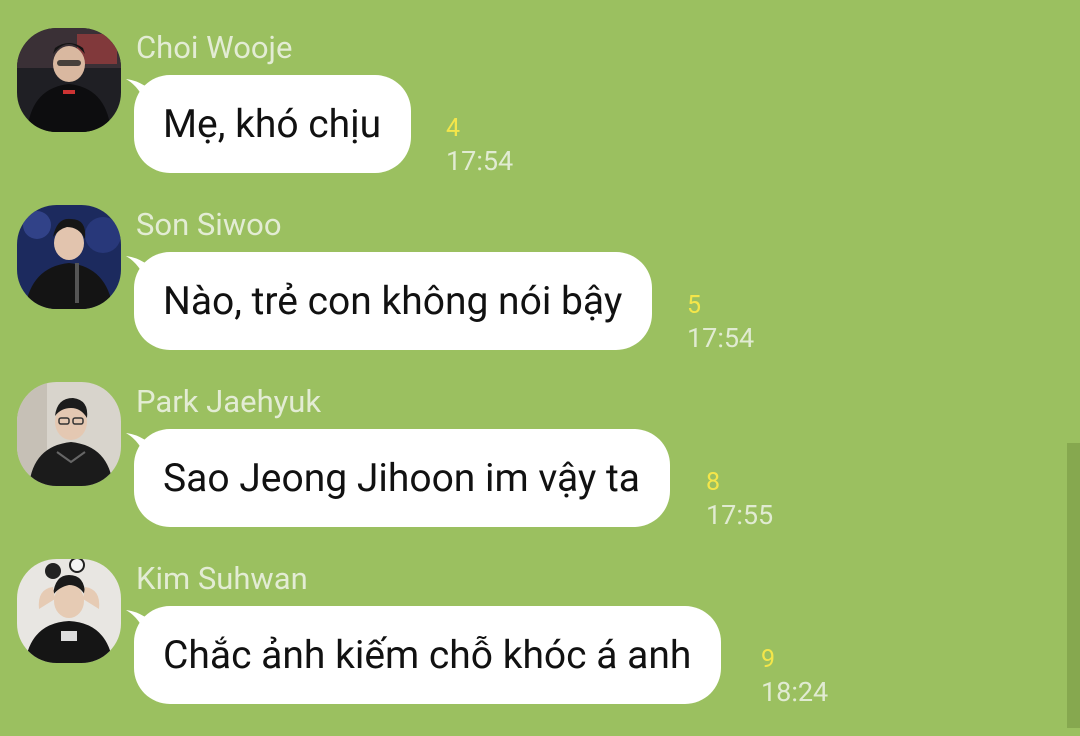  Describe the element at coordinates (768, 659) in the screenshot. I see `unread-count: 9` at that location.